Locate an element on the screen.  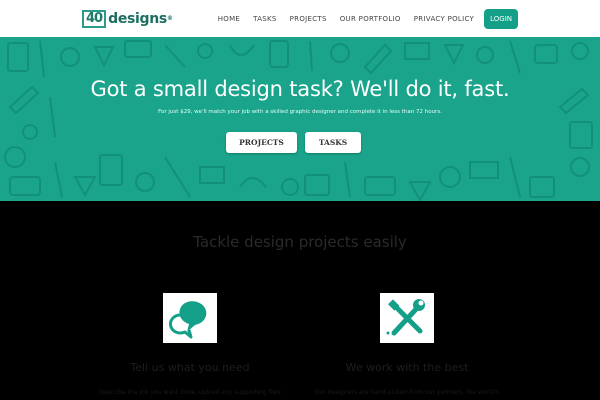
site-logo: 40 designs® is located at coordinates (127, 18).